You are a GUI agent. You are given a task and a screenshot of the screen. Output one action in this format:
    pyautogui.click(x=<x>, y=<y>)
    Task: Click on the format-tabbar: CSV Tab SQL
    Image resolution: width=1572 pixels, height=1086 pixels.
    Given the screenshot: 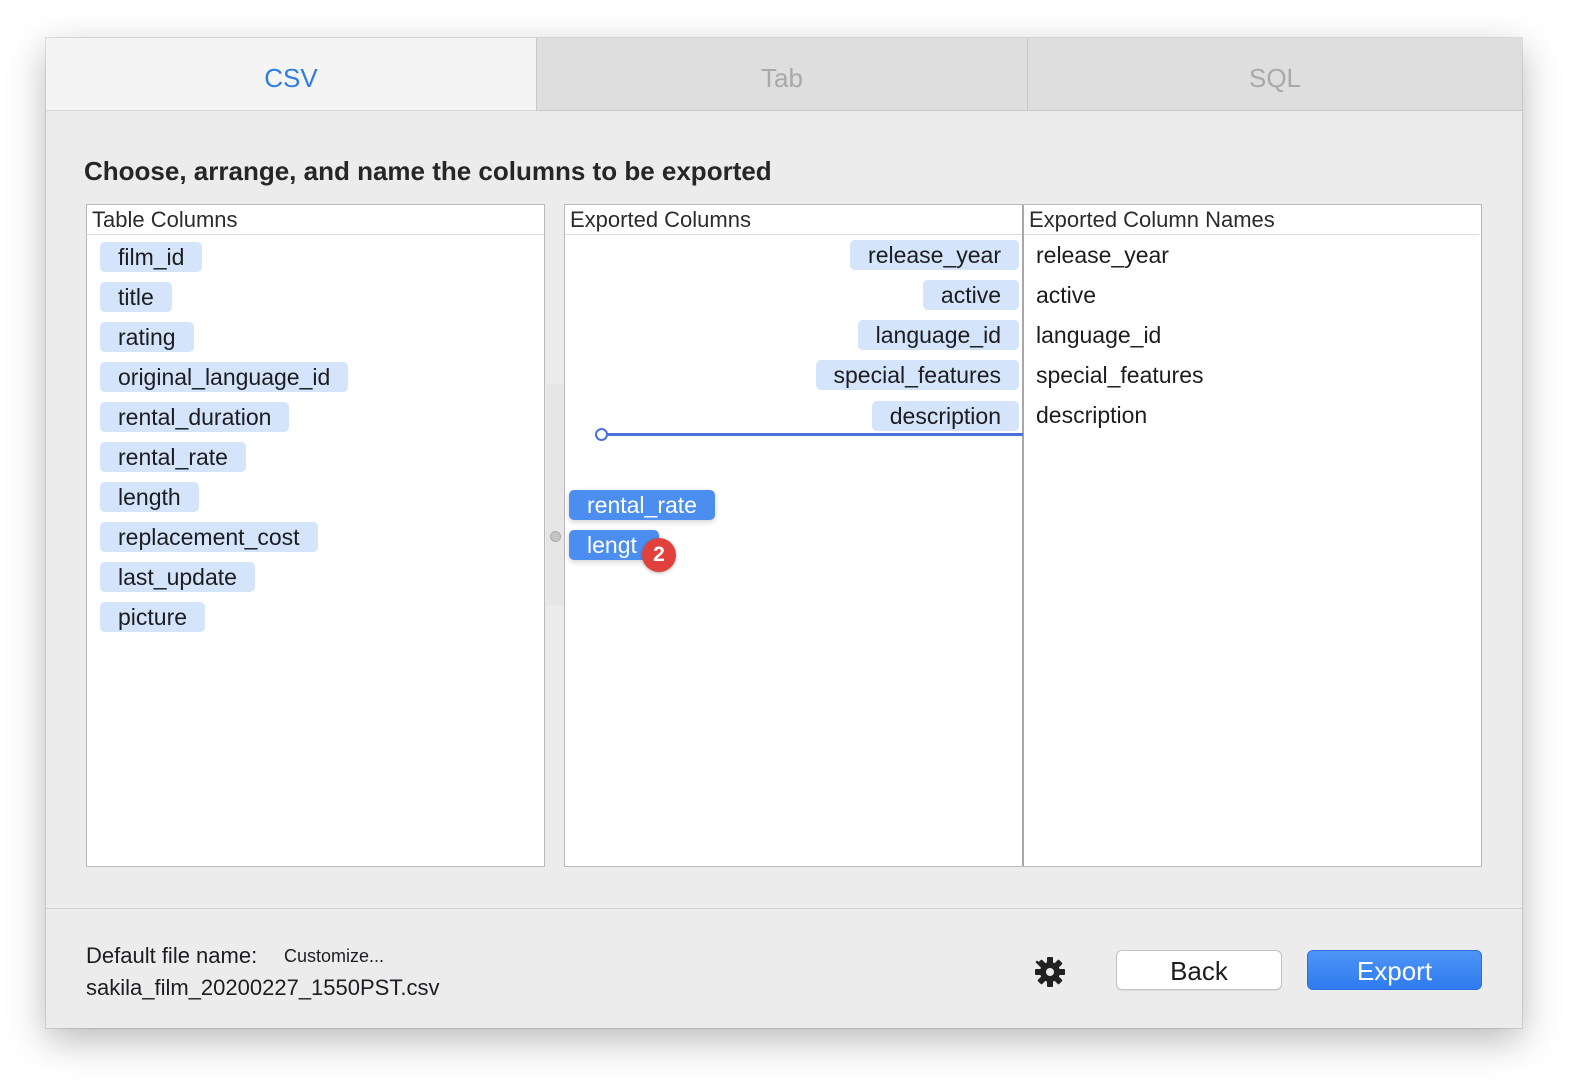 What is the action you would take?
    pyautogui.click(x=784, y=75)
    